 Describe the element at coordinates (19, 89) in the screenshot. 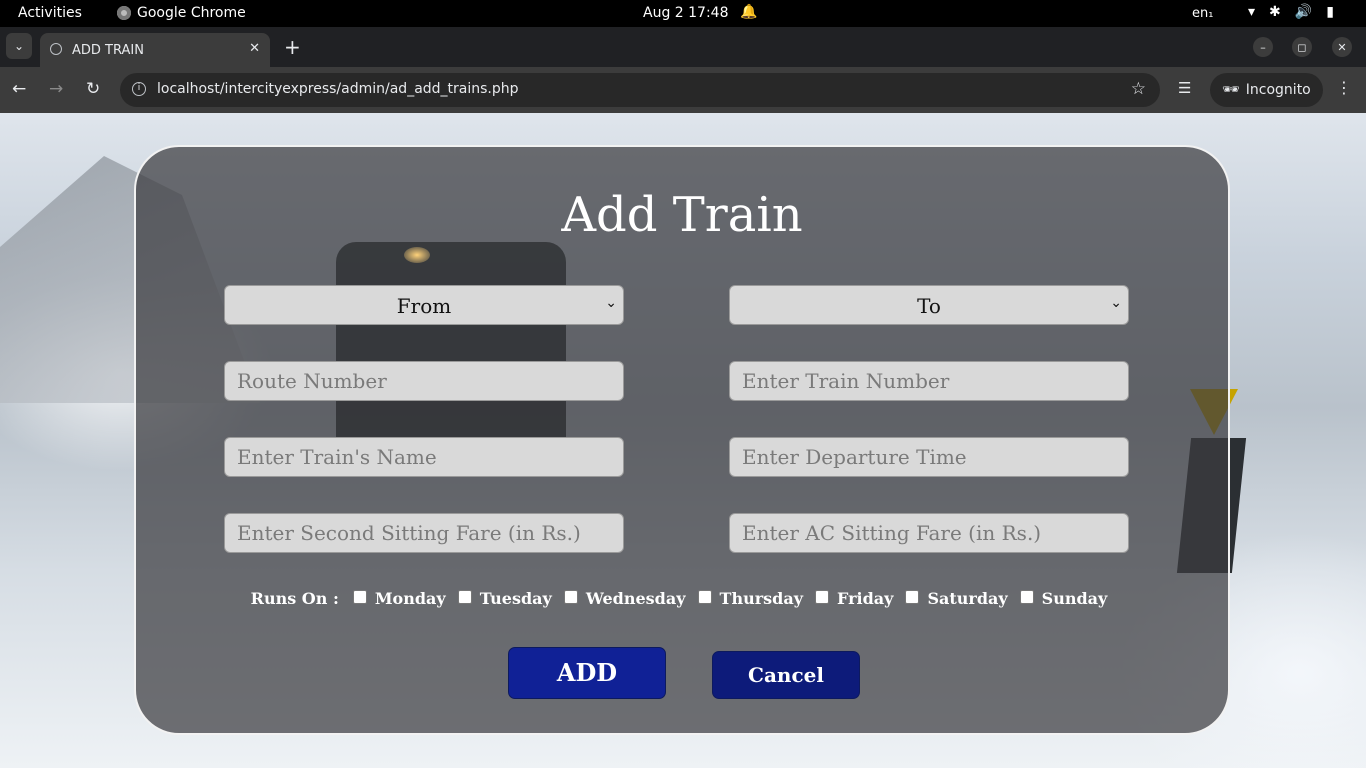

I see `back-button: ←` at that location.